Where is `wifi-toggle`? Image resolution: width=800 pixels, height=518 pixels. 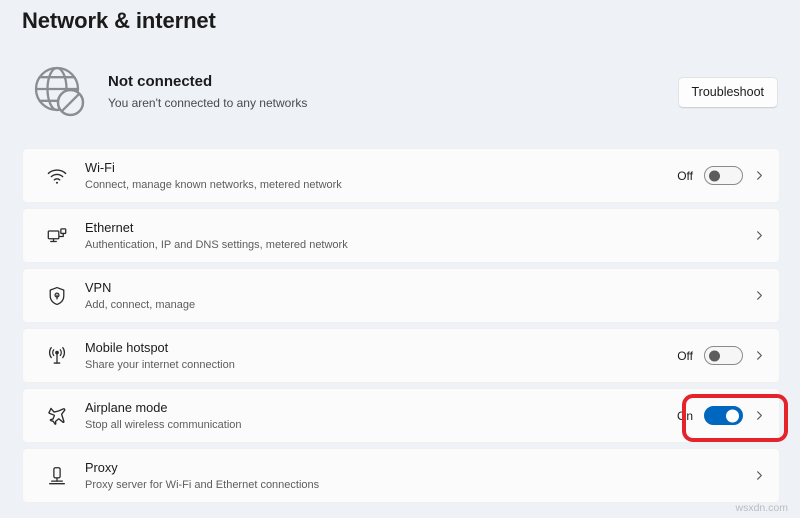
wifi-toggle is located at coordinates (723, 175).